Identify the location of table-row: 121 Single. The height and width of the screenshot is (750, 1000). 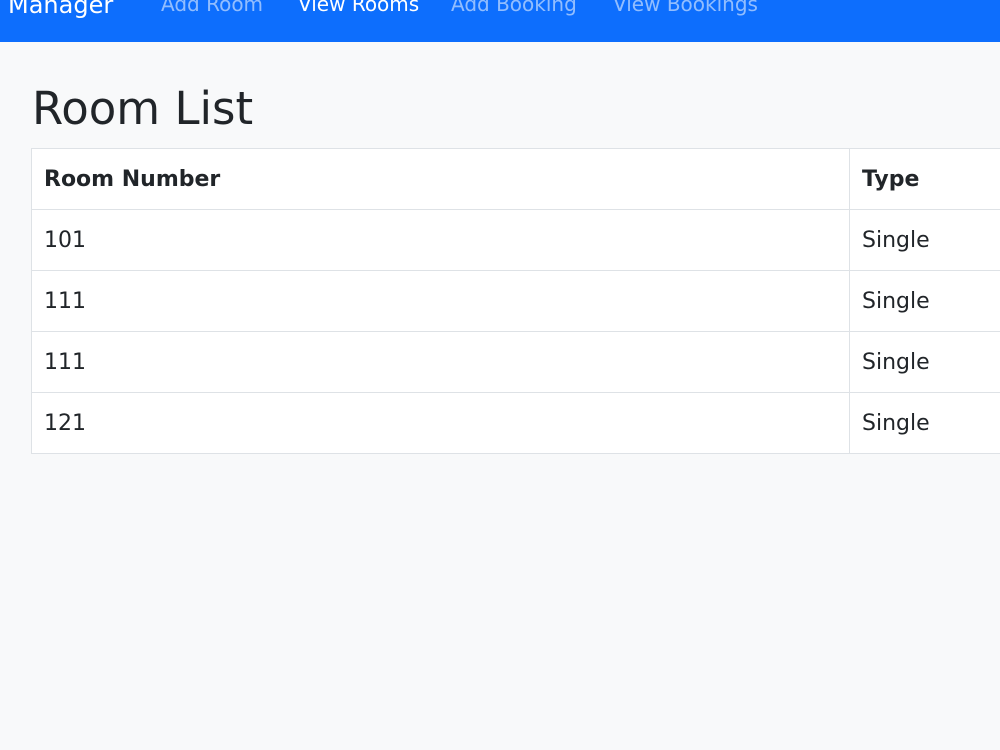
(515, 423).